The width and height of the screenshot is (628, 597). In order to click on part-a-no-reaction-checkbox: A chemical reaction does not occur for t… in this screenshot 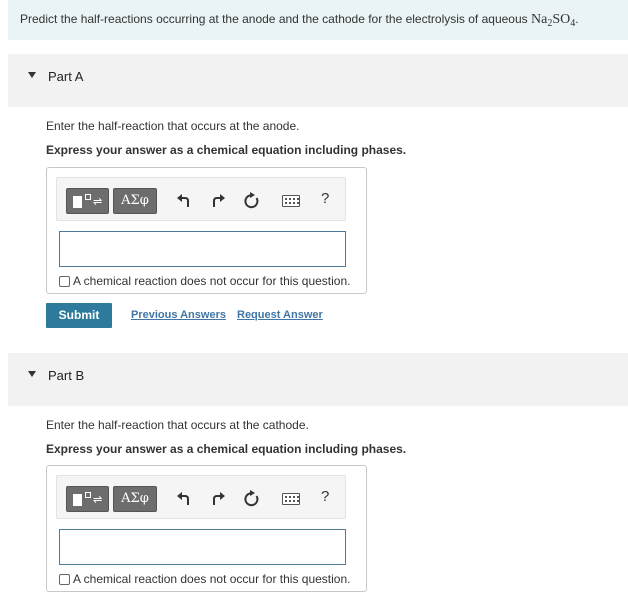, I will do `click(204, 281)`.